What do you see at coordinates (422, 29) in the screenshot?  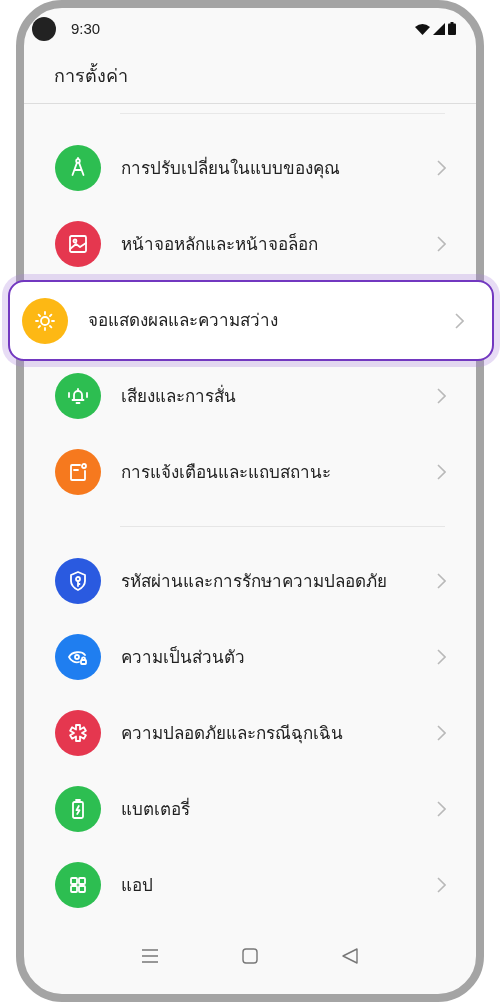 I see `wifi-icon` at bounding box center [422, 29].